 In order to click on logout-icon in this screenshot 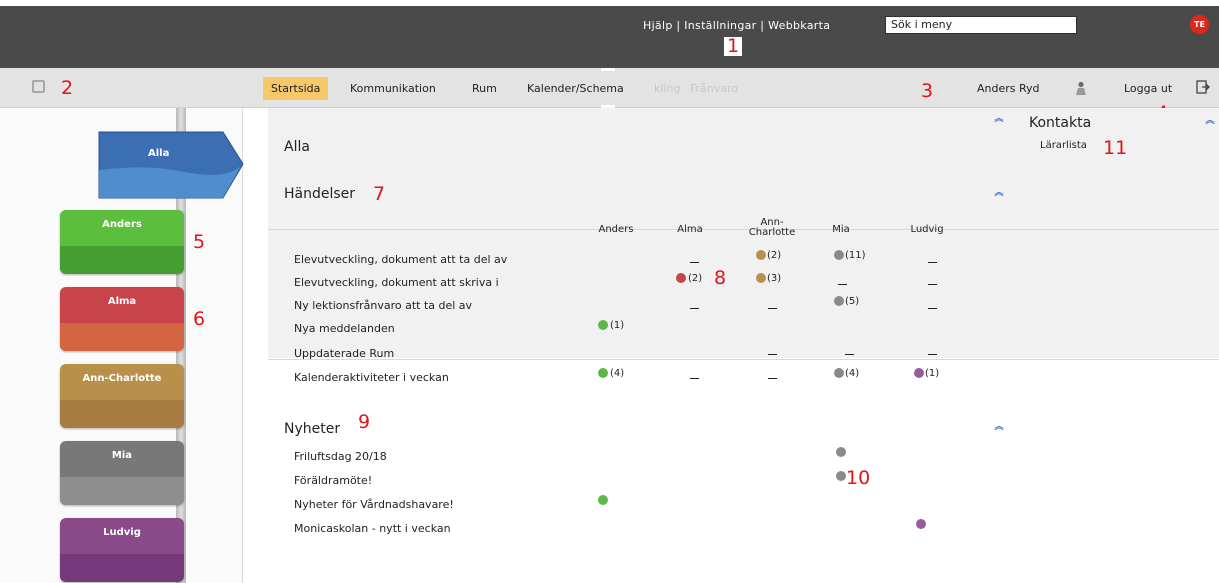, I will do `click(1203, 87)`.